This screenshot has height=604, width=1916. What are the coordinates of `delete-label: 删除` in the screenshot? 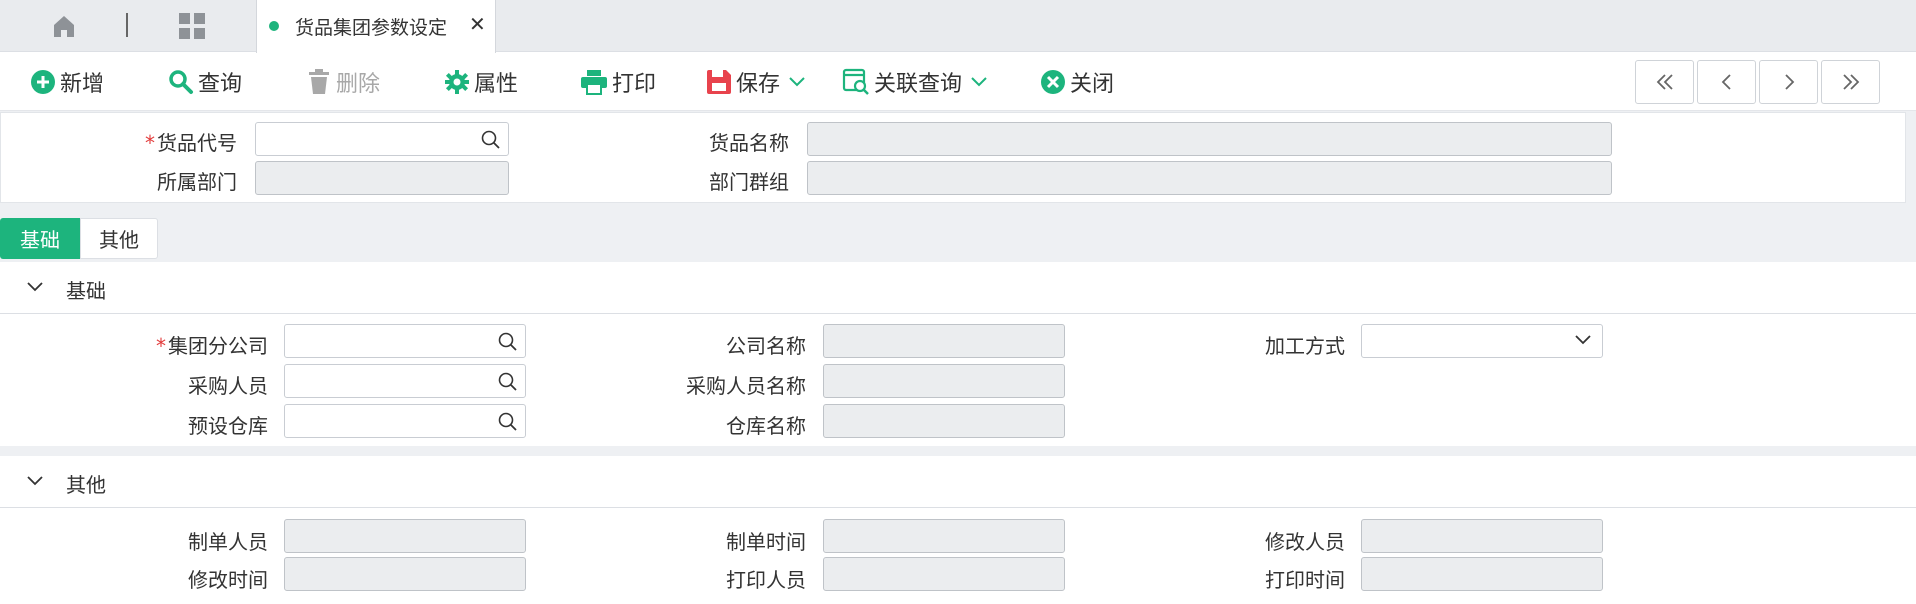 It's located at (358, 84).